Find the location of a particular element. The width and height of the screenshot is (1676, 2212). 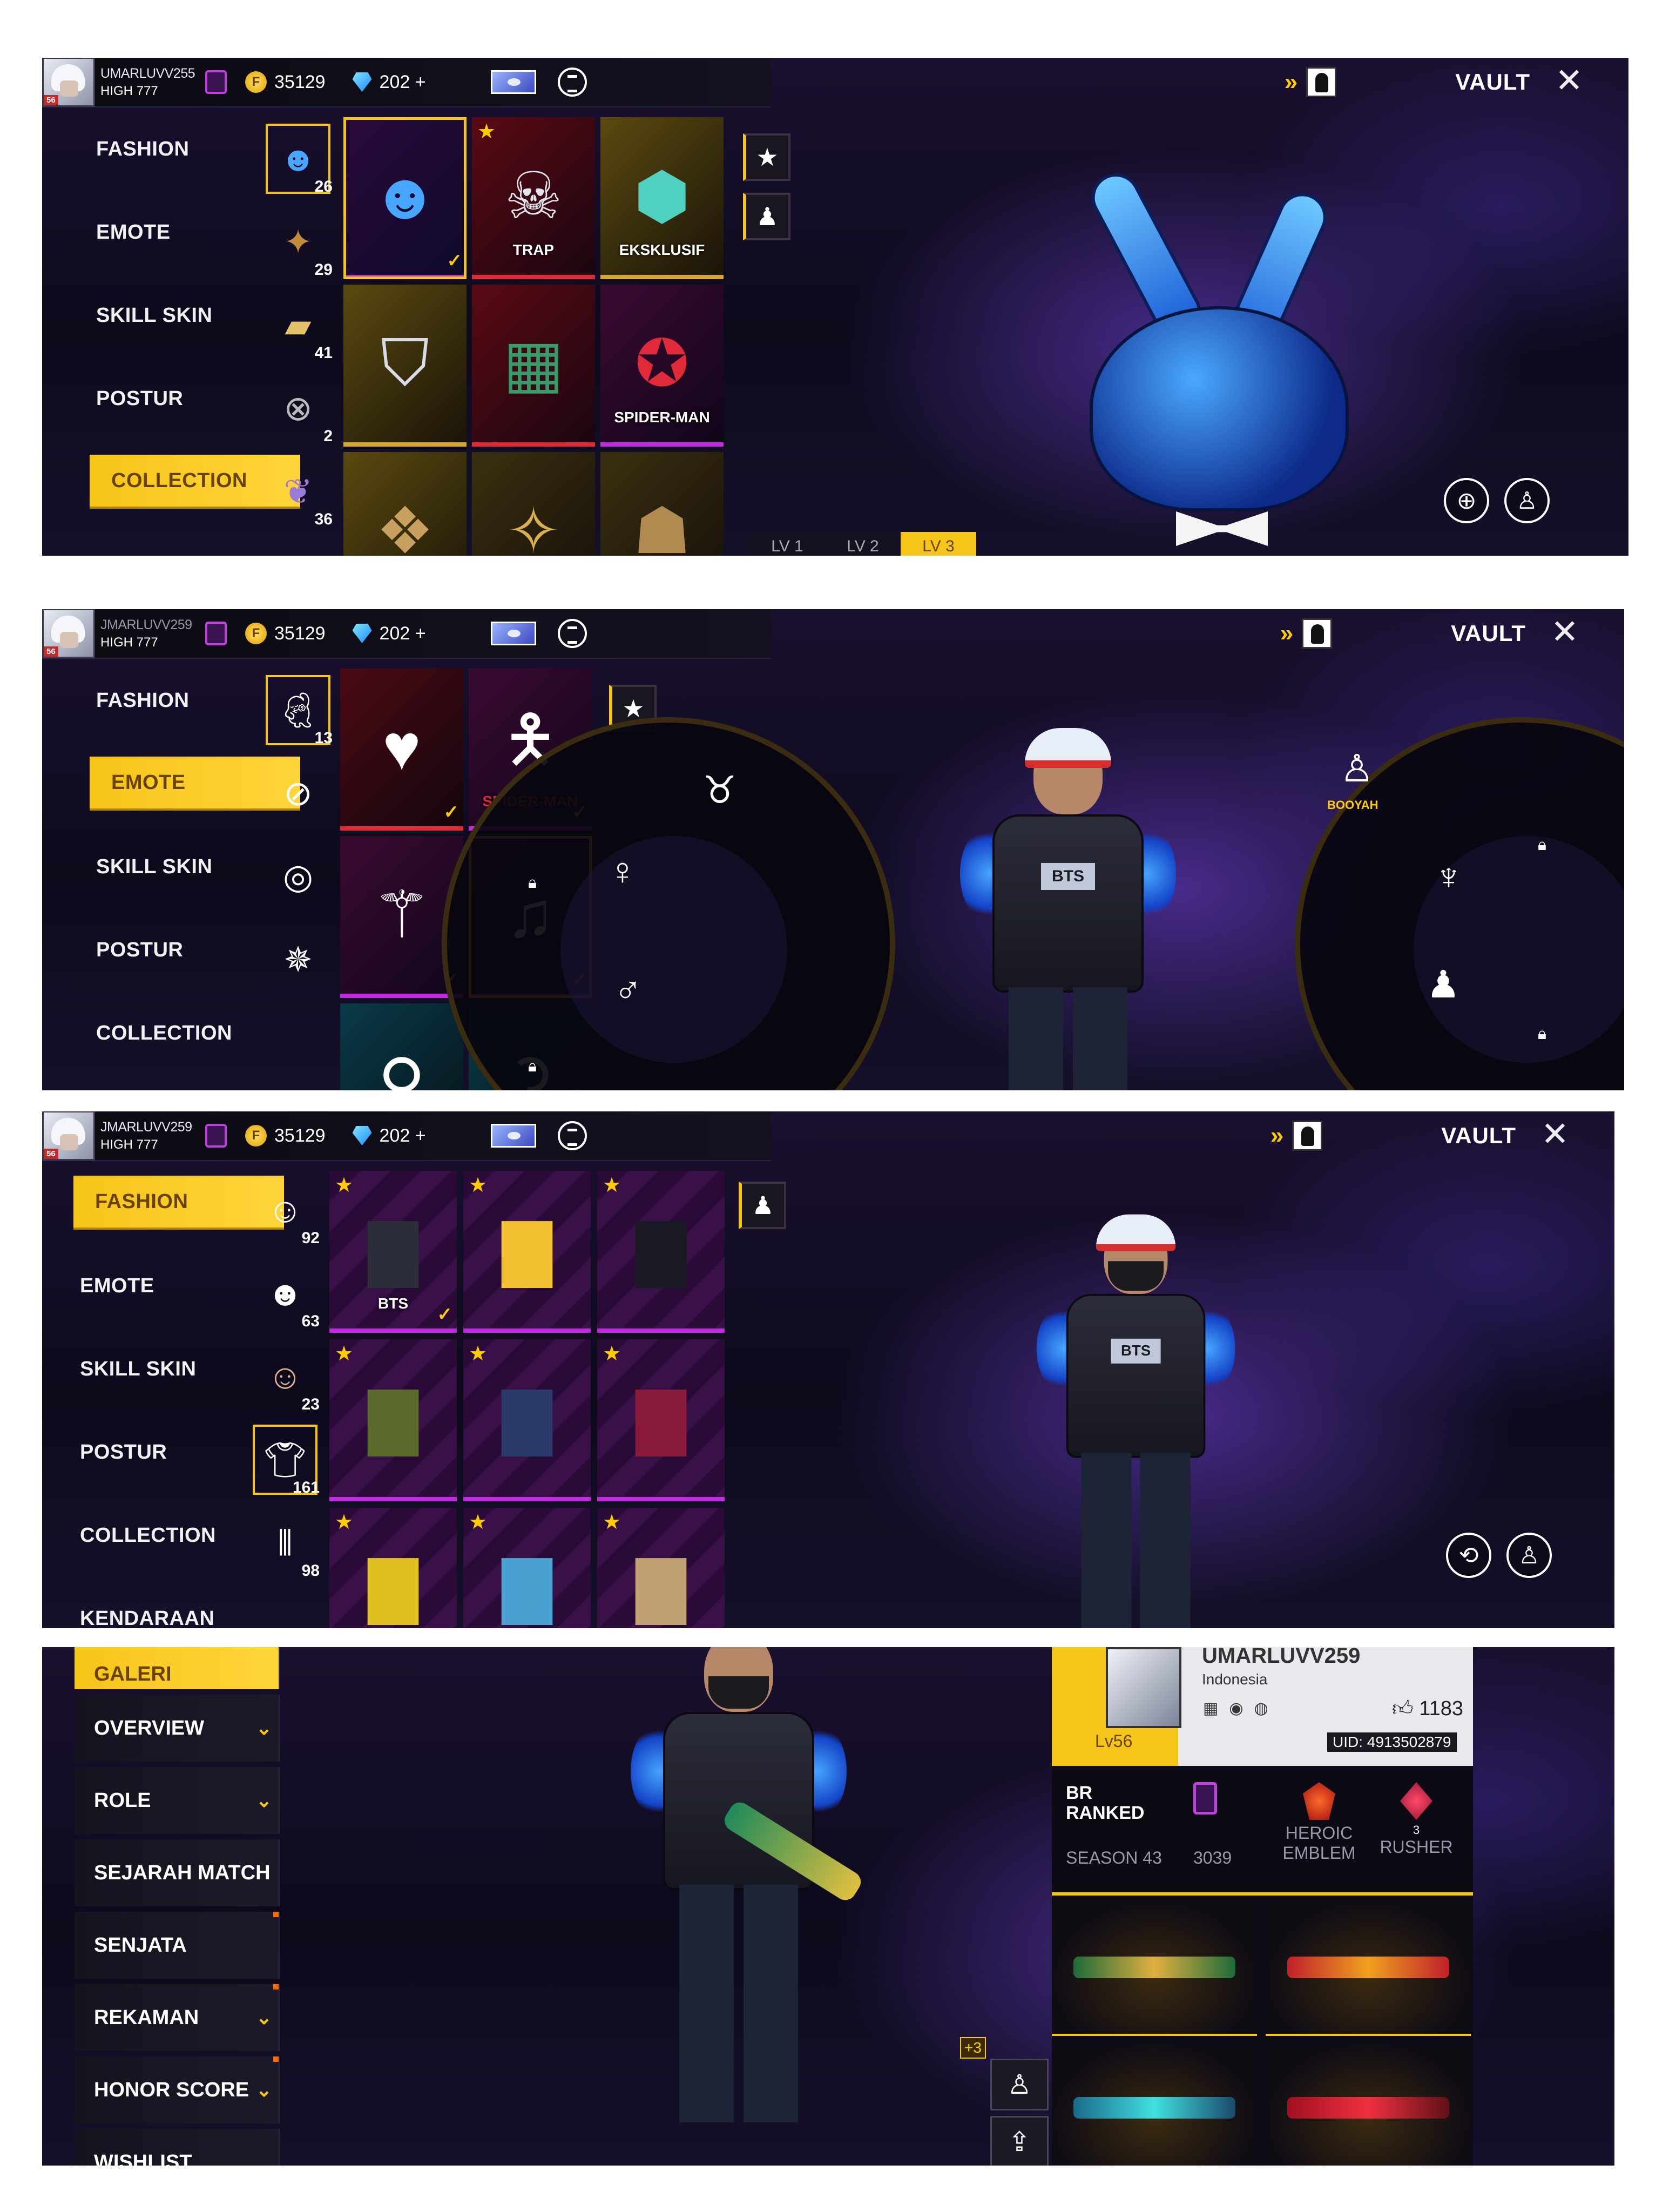

item-tile: ★ ▇ BTS ✓ is located at coordinates (393, 1252).